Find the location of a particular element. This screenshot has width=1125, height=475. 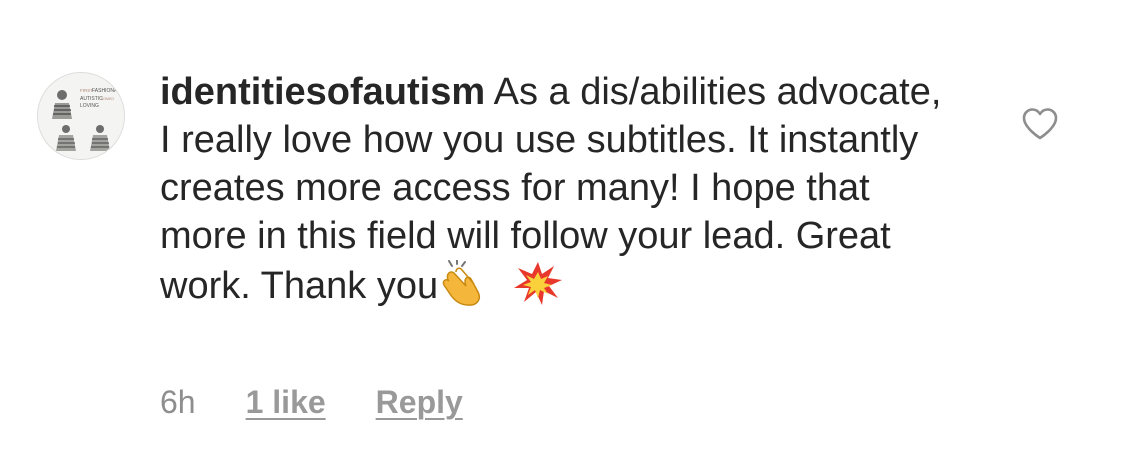

clapping-hands-emoji is located at coordinates (464, 282).